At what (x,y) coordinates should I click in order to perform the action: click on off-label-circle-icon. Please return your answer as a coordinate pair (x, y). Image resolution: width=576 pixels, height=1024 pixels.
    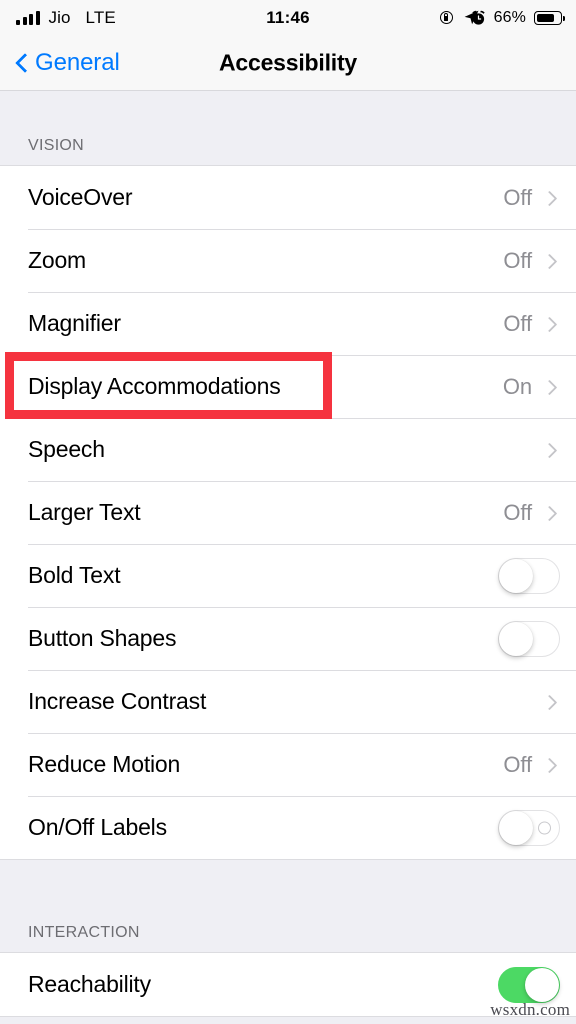
    Looking at the image, I should click on (544, 827).